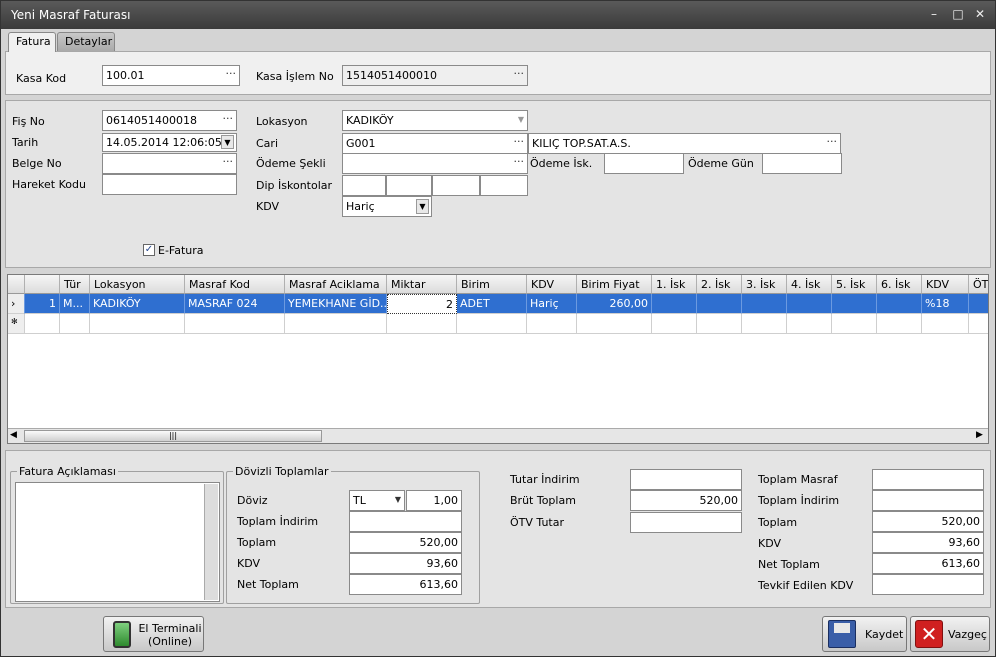  Describe the element at coordinates (405, 521) in the screenshot. I see `dovizli-toplam-indirim-field` at that location.